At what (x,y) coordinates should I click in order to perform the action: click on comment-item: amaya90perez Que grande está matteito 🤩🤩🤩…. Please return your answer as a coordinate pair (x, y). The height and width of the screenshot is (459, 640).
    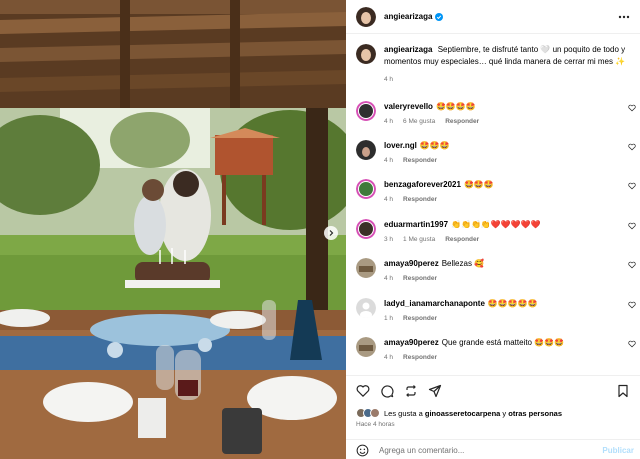
    Looking at the image, I should click on (496, 354).